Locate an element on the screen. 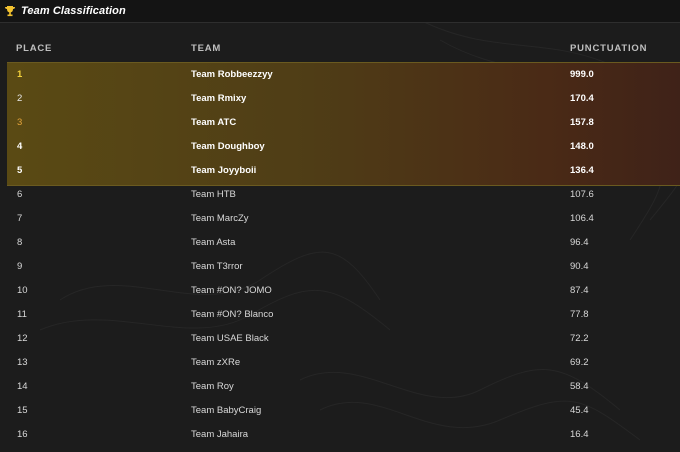 The height and width of the screenshot is (452, 680). team-cell: Team Robbeezzyy is located at coordinates (232, 74).